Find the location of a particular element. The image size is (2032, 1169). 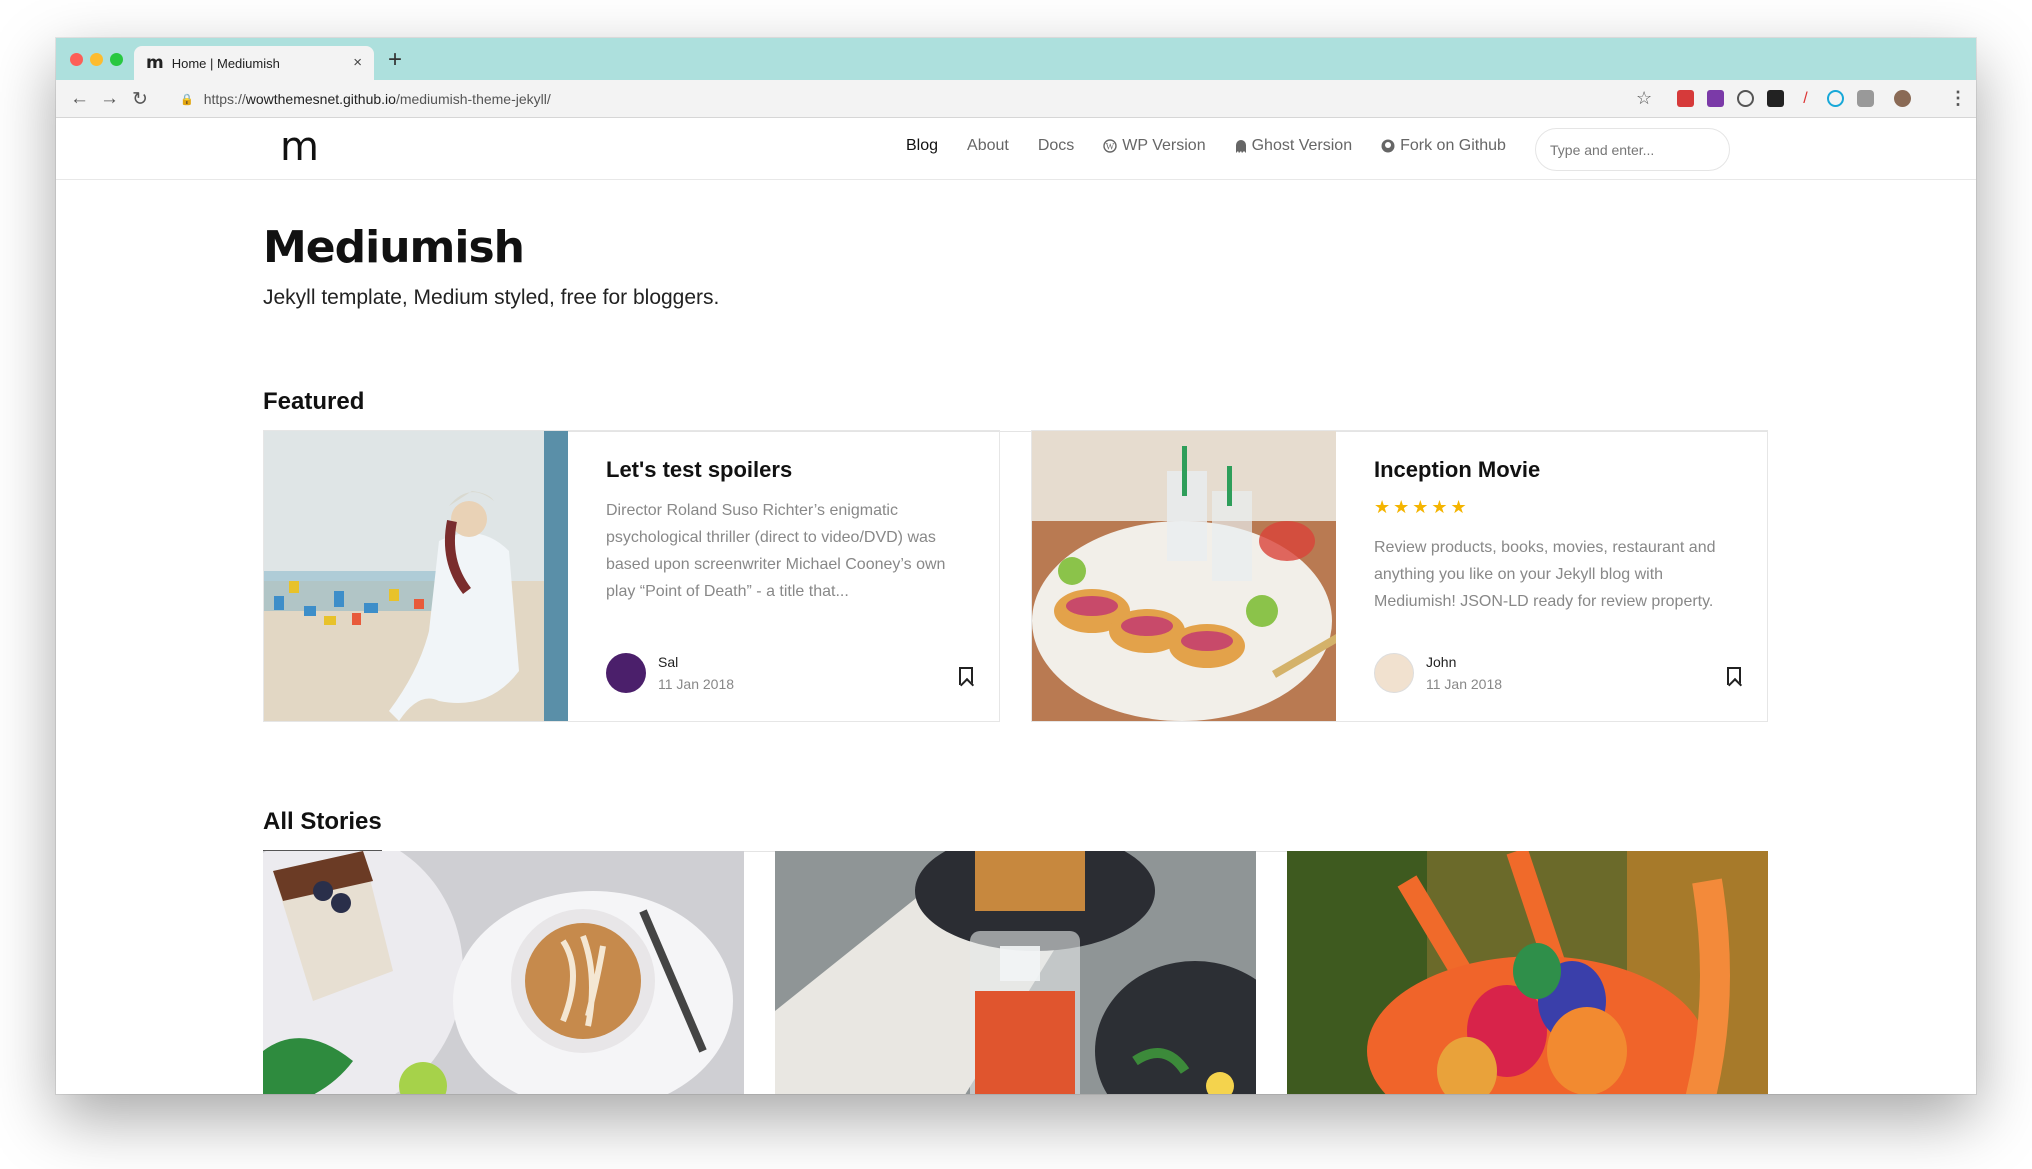

wordpress-icon: W is located at coordinates (1110, 146).